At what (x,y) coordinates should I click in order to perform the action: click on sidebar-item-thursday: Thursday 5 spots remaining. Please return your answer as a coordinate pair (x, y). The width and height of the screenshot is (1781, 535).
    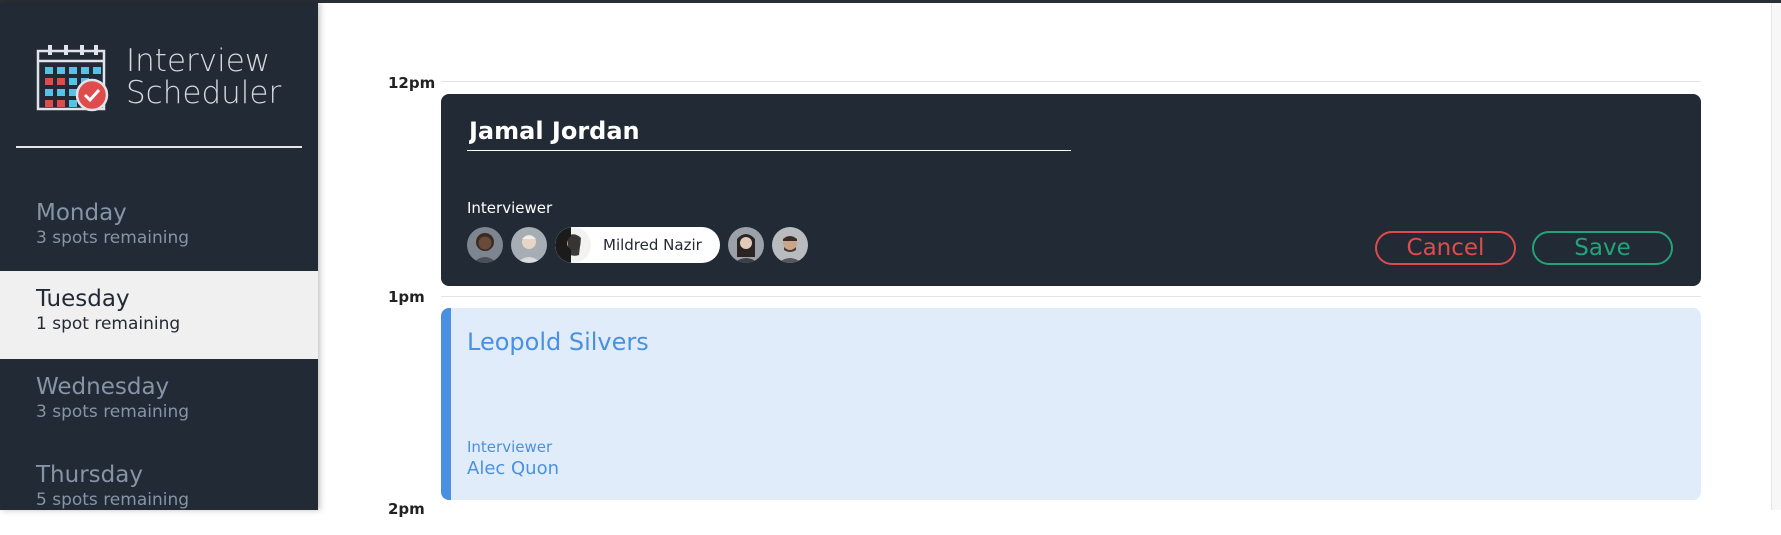
    Looking at the image, I should click on (159, 491).